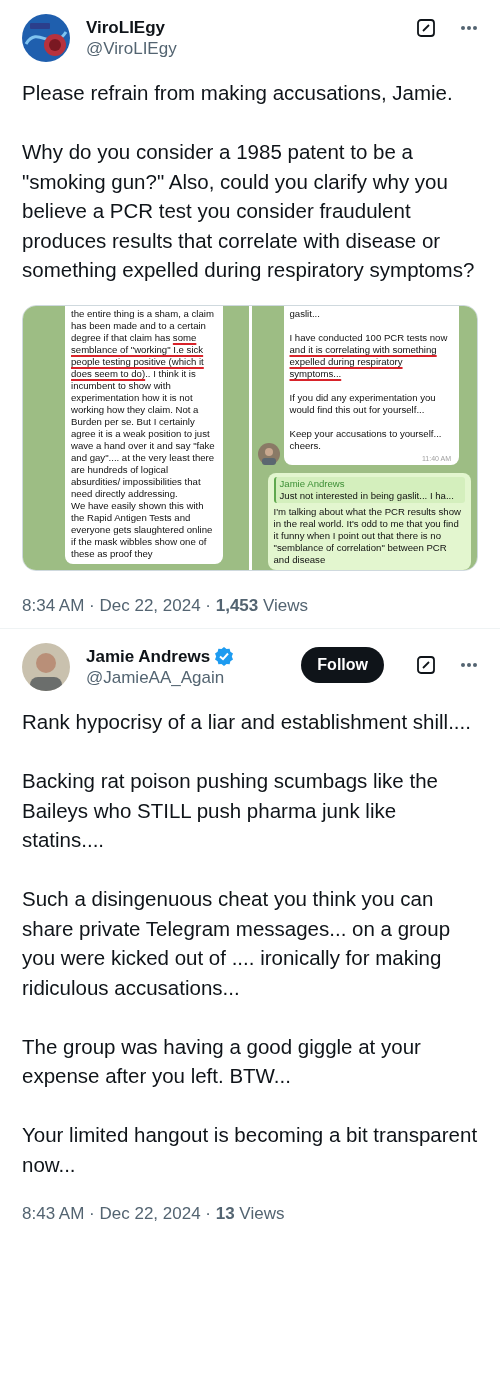 This screenshot has width=500, height=1396. I want to click on post-text: Please refrain from making accusations, Jamie., so click(238, 93).